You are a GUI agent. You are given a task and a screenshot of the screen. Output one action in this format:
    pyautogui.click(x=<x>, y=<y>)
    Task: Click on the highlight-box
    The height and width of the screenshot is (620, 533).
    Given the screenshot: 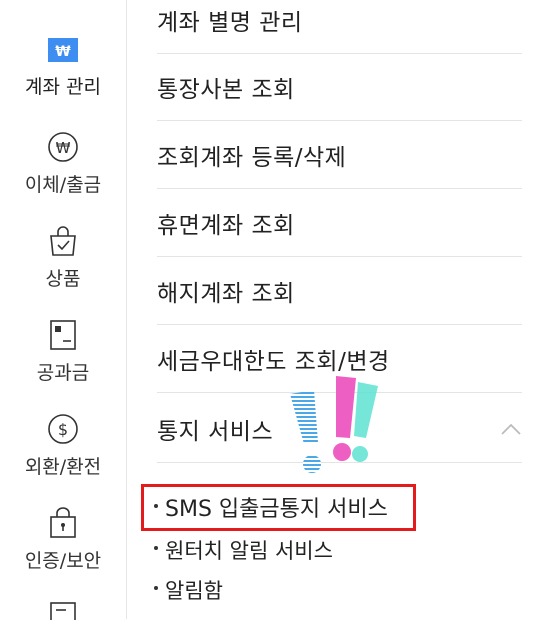 What is the action you would take?
    pyautogui.click(x=278, y=507)
    